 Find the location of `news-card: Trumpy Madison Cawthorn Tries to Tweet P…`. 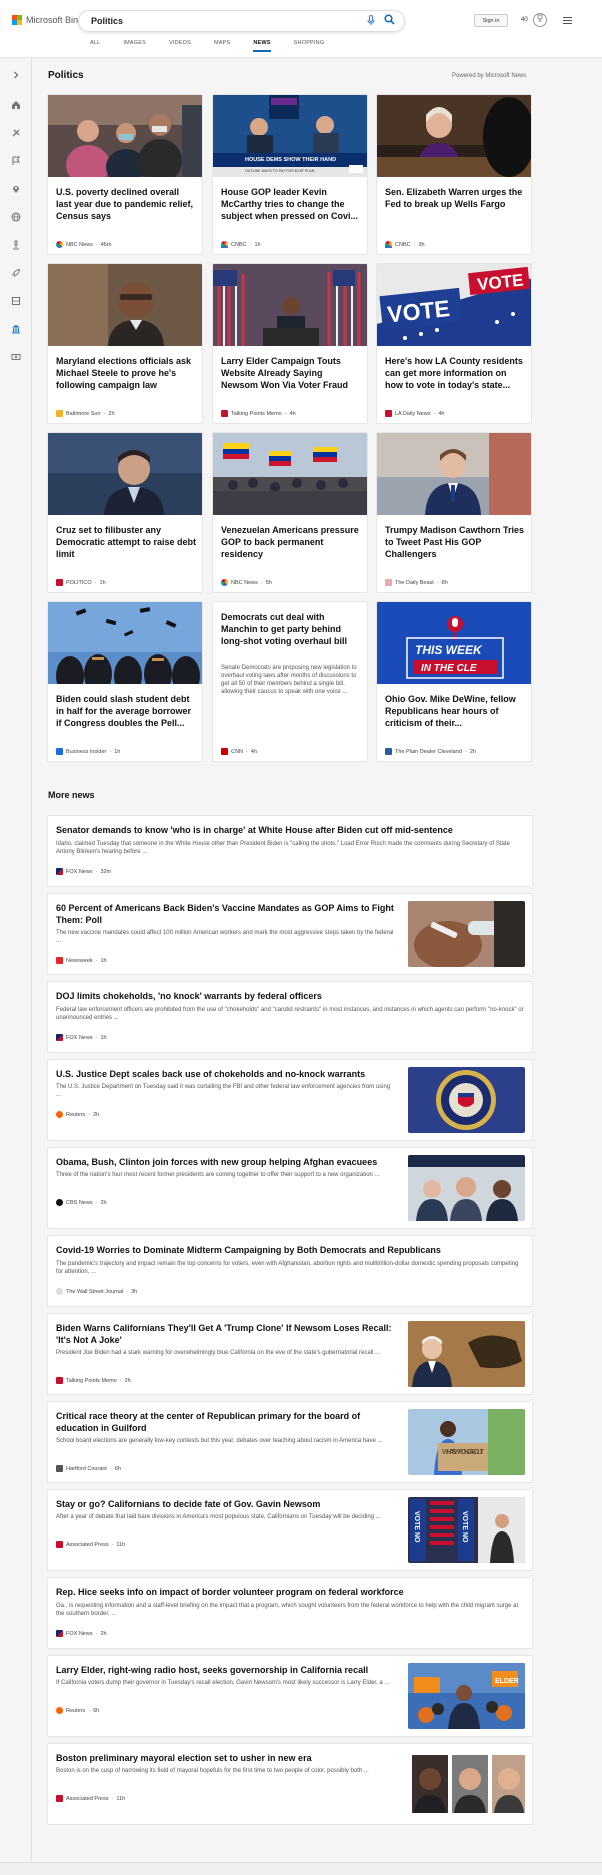

news-card: Trumpy Madison Cawthorn Tries to Tweet P… is located at coordinates (454, 512).